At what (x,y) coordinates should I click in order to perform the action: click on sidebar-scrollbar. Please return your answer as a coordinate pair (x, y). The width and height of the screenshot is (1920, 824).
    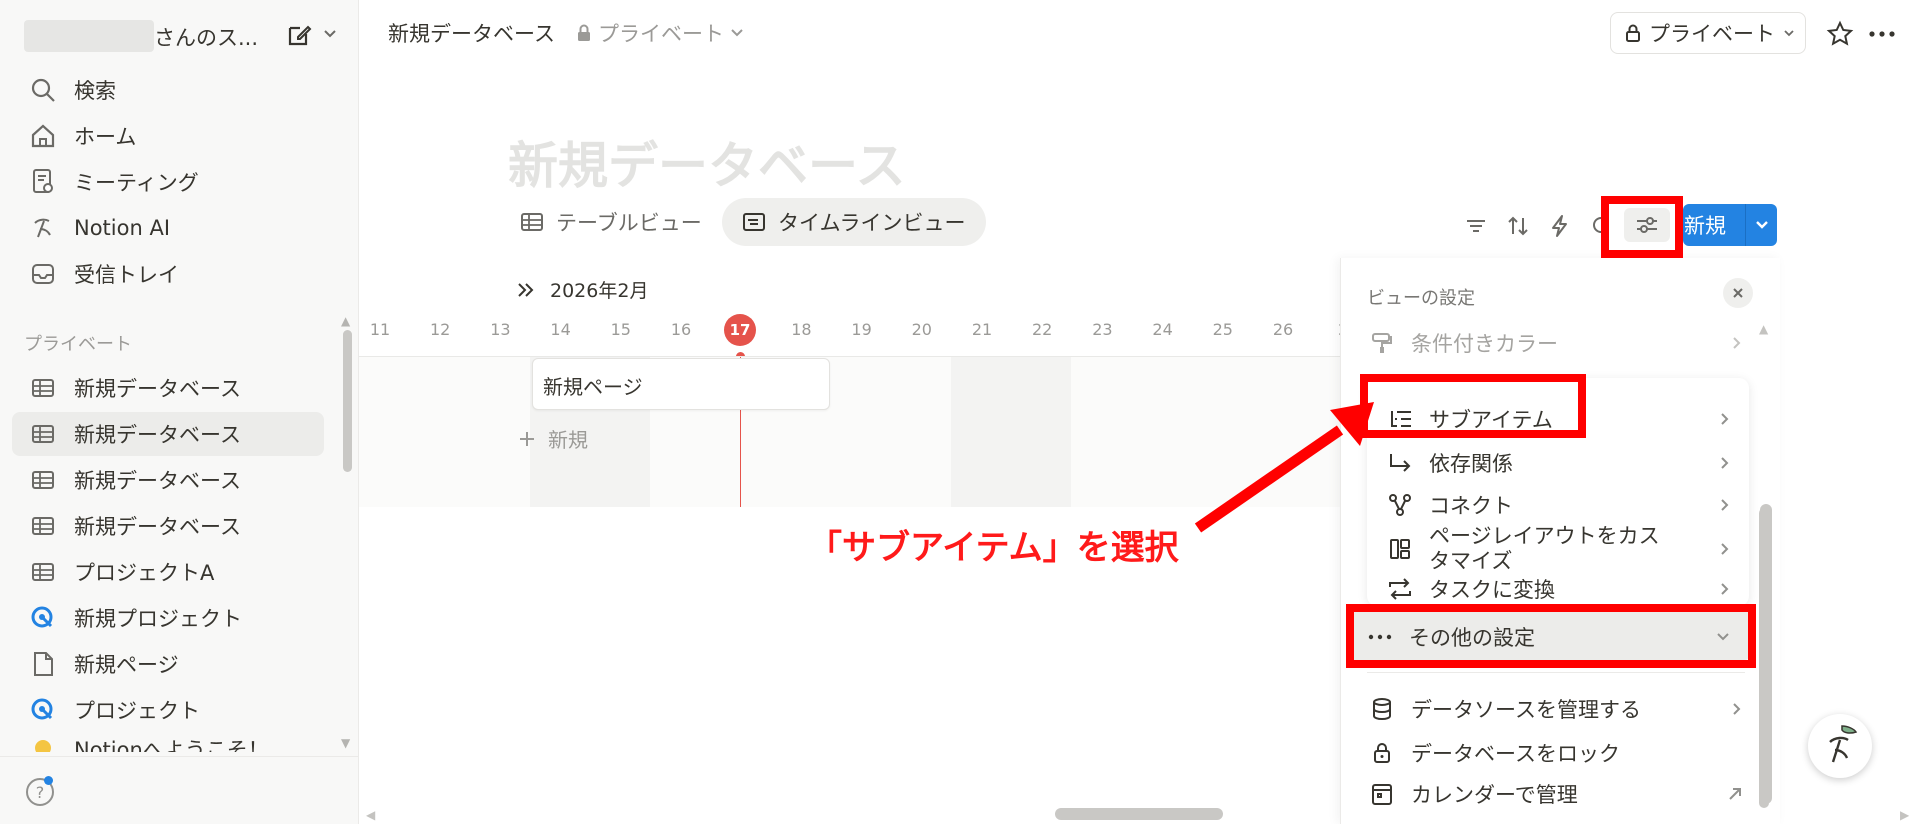
    Looking at the image, I should click on (347, 401).